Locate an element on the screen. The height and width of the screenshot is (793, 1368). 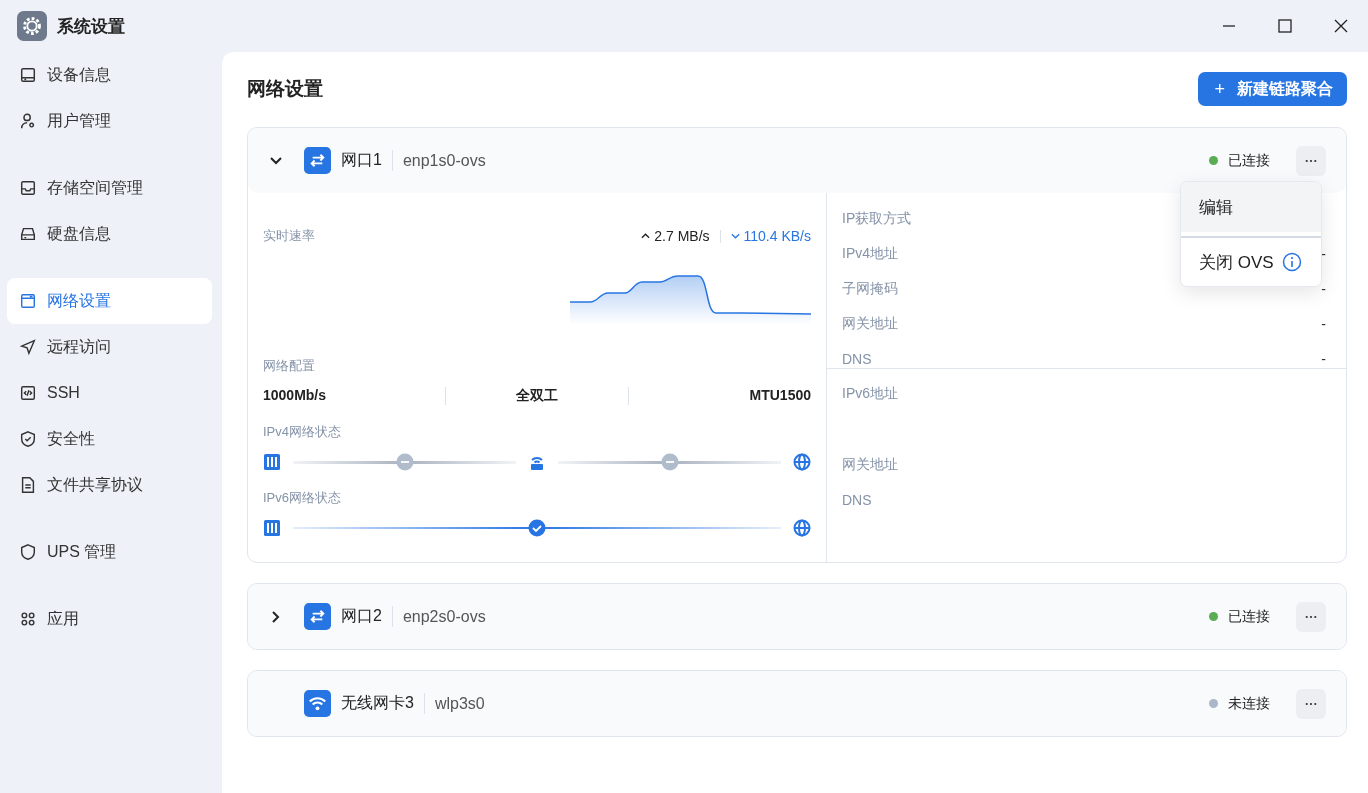
inbox-icon is located at coordinates (28, 188).